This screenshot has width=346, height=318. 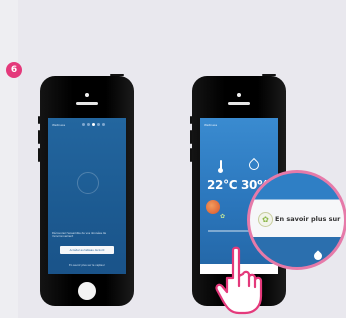 I want to click on temperature-value: 22°C, so click(x=222, y=185).